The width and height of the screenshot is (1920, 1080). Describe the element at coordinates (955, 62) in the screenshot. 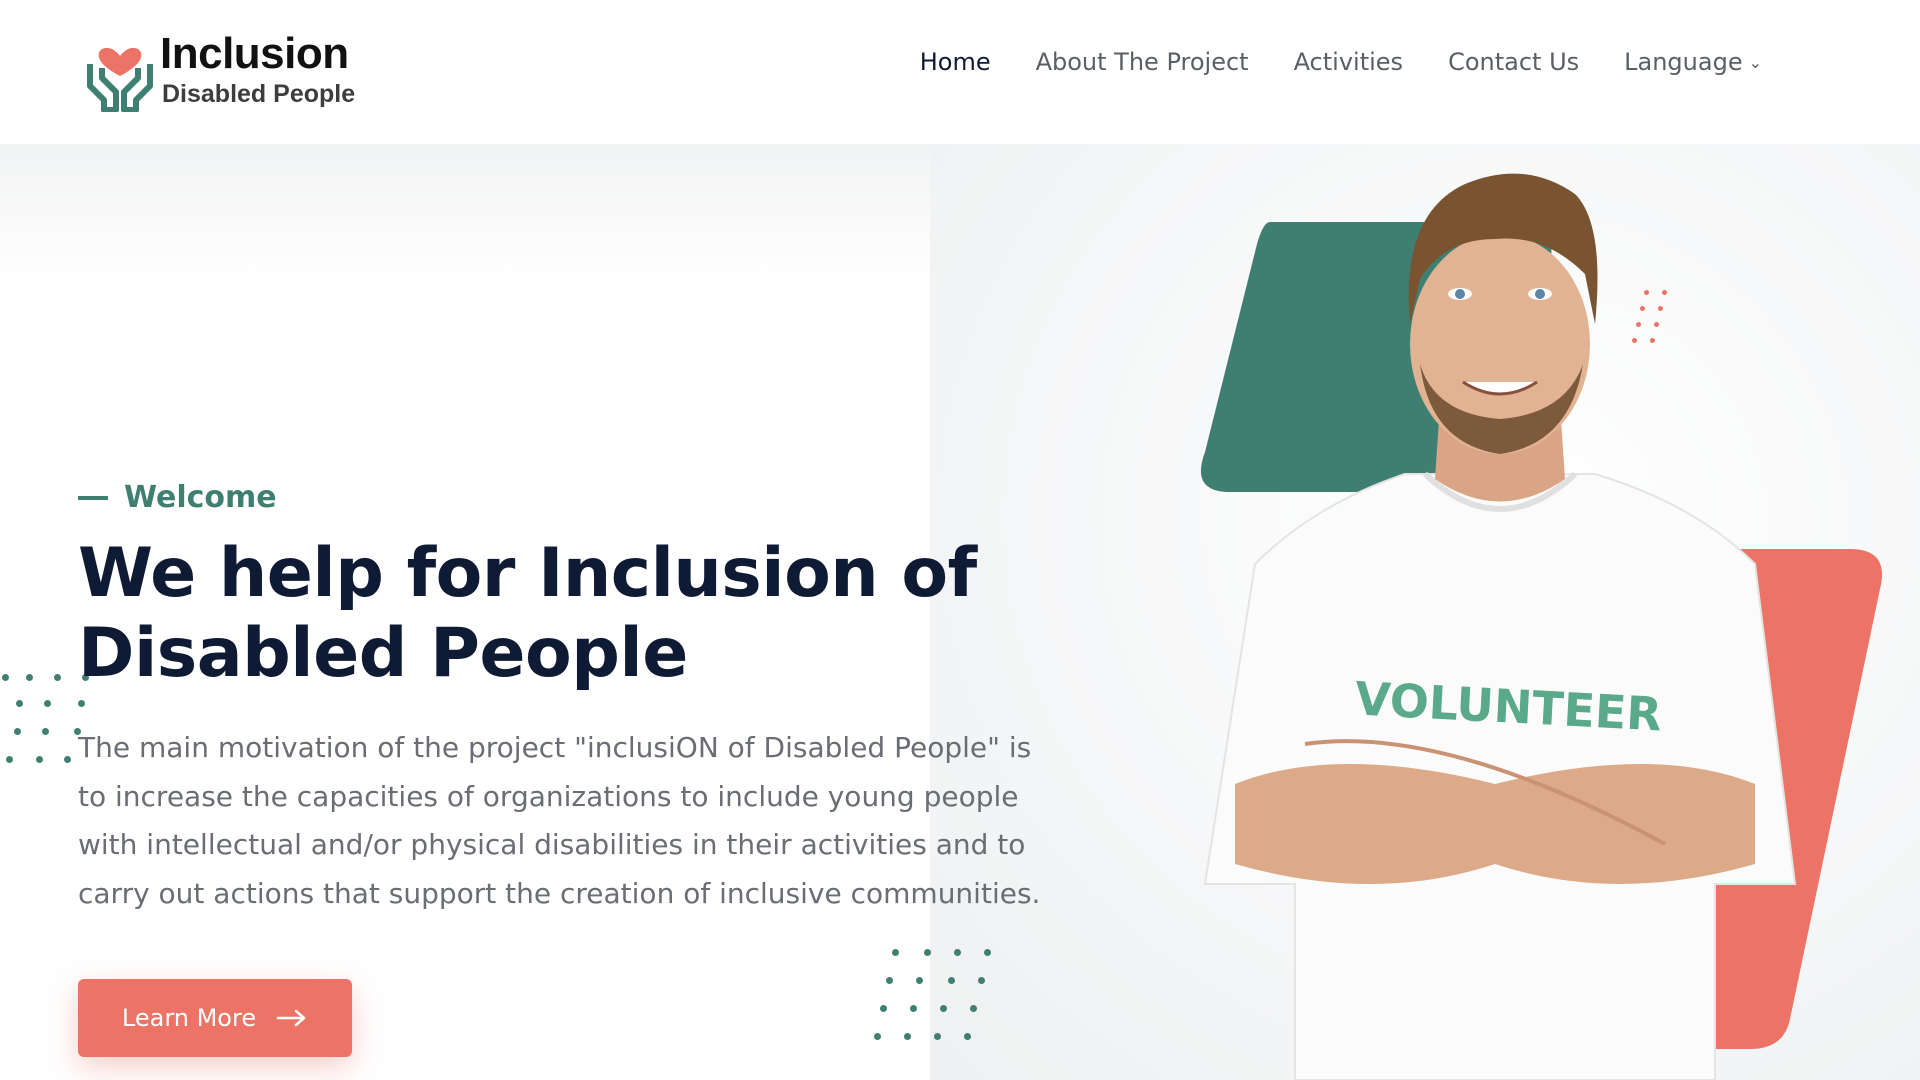

I see `nav-home: Home` at that location.